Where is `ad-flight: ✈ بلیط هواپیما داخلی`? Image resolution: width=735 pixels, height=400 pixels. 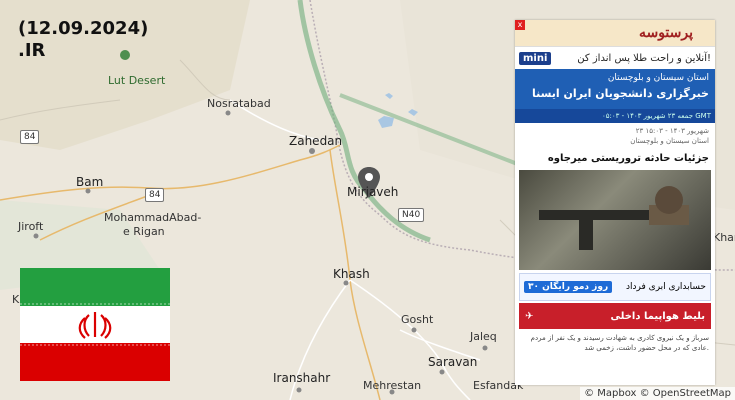 ad-flight: ✈ بلیط هواپیما داخلی is located at coordinates (615, 316).